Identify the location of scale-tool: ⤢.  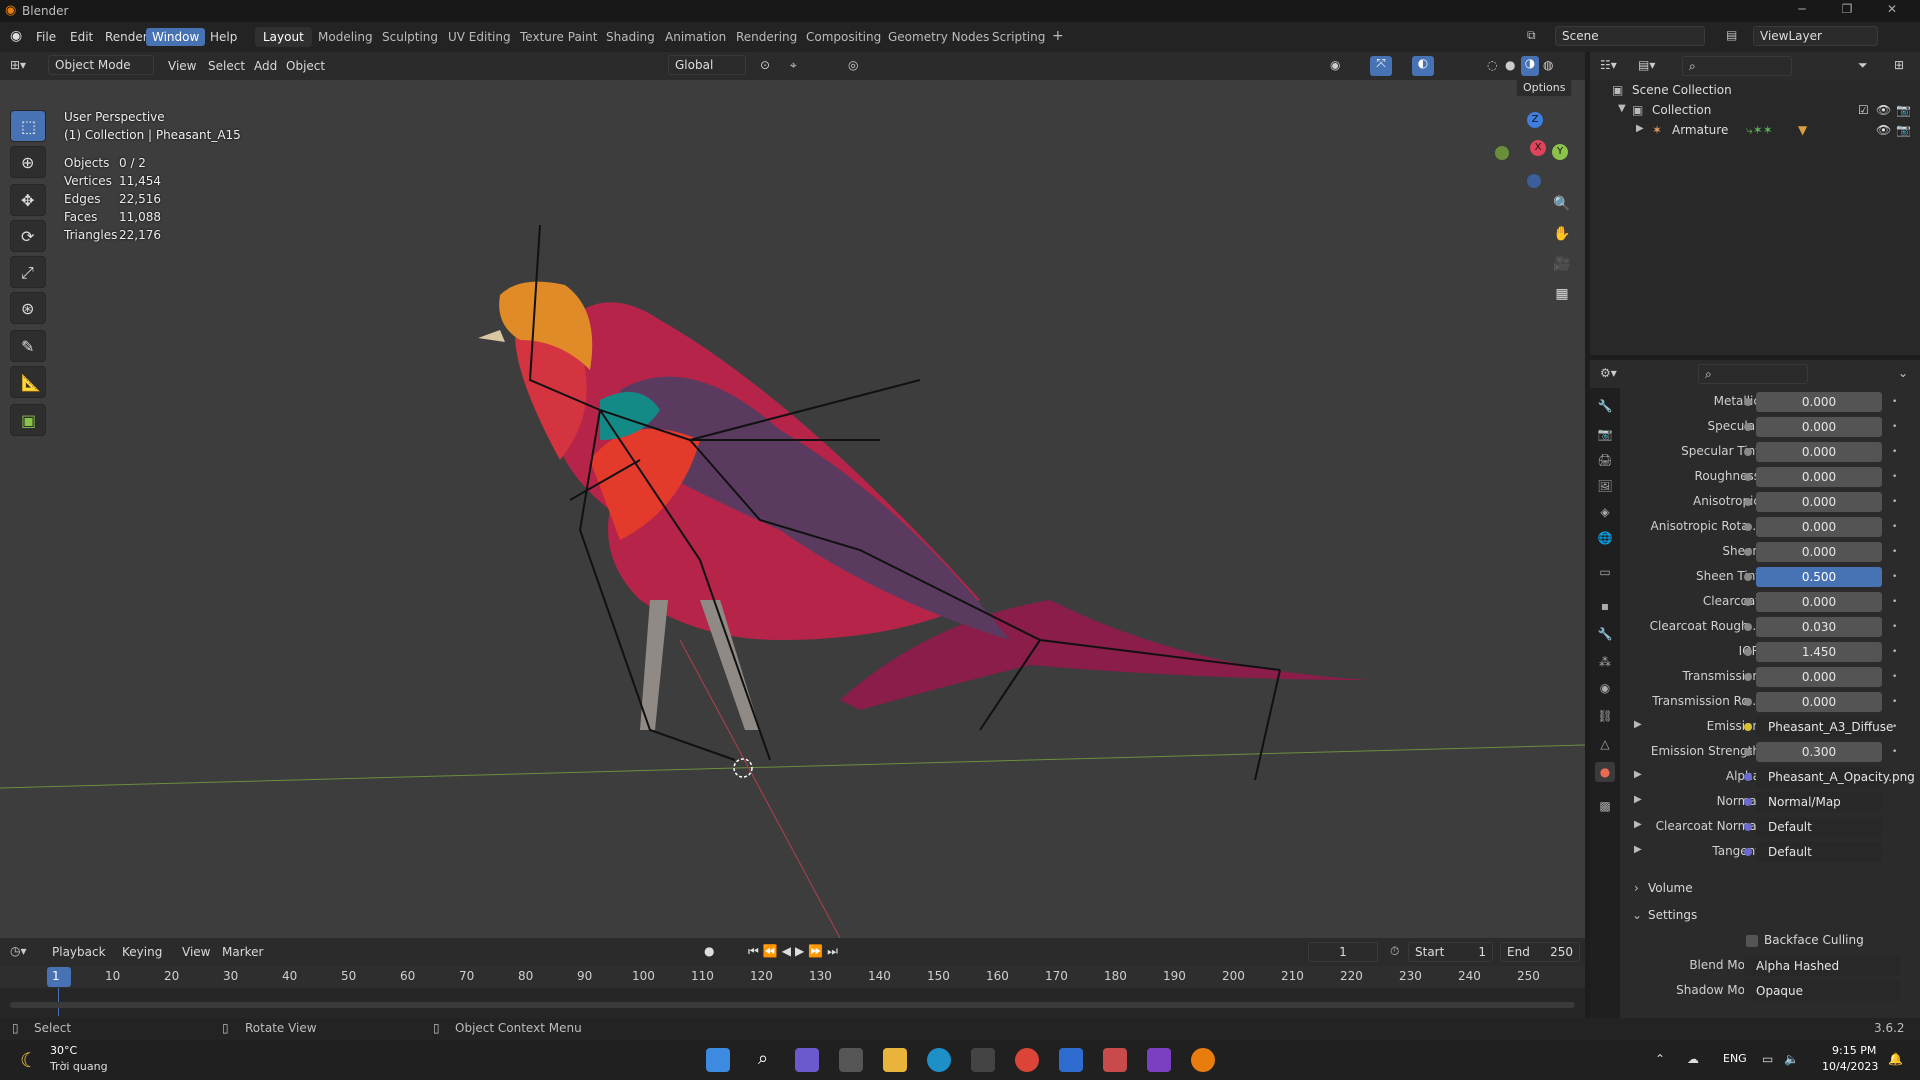
(28, 272).